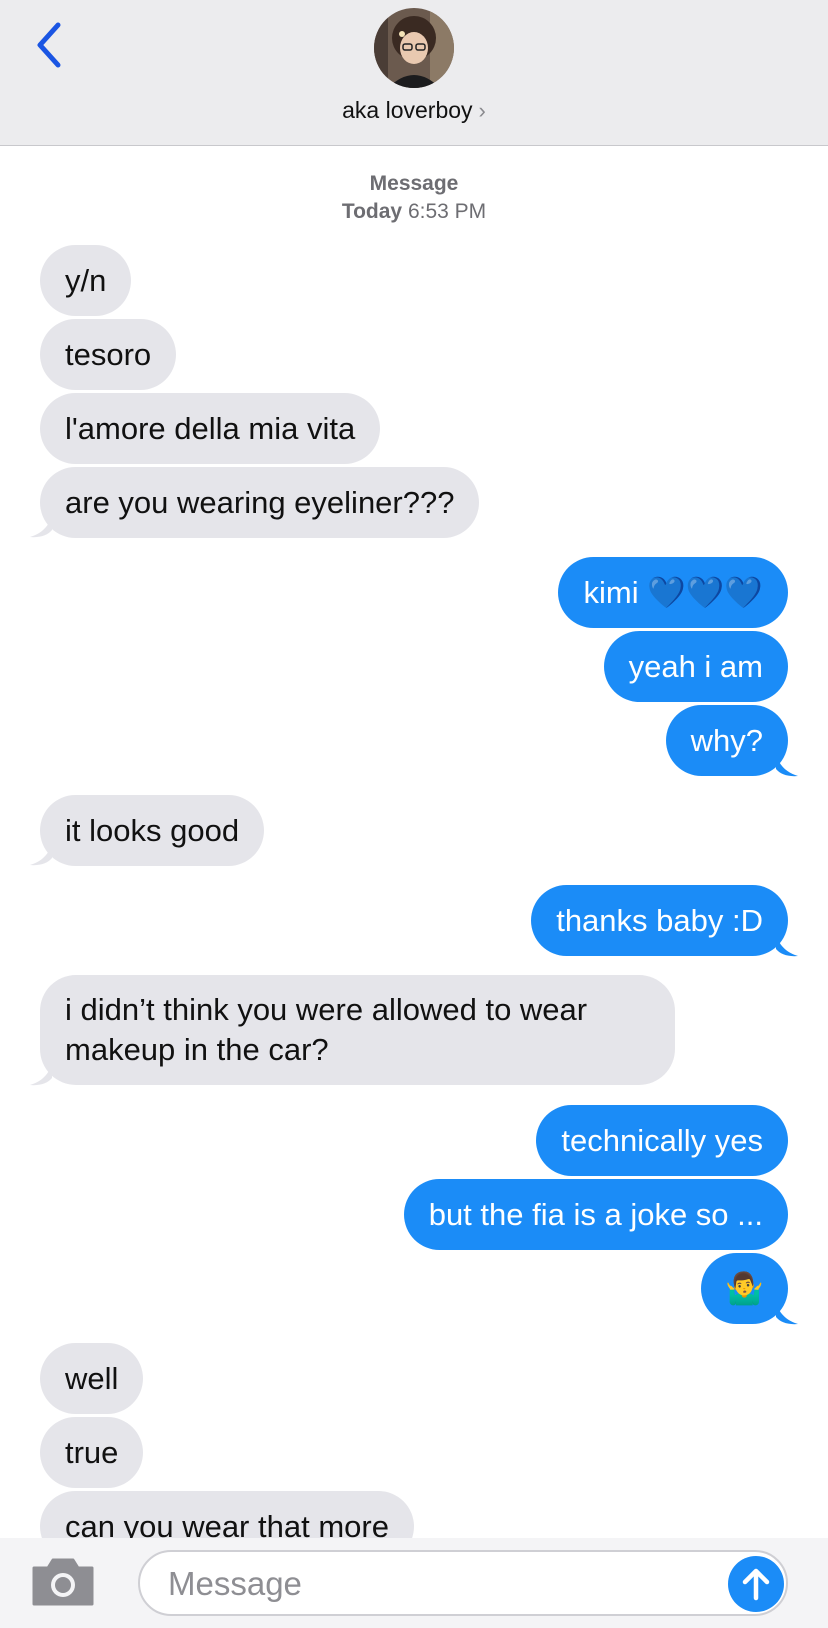 The height and width of the screenshot is (1628, 828). I want to click on incoming-message-bubble: are you wearing eyeliner???, so click(260, 502).